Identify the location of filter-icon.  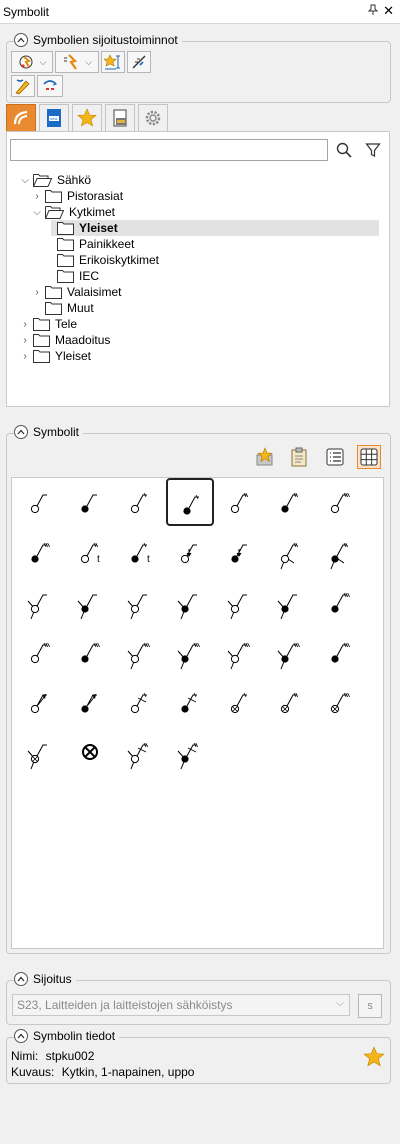
(373, 150).